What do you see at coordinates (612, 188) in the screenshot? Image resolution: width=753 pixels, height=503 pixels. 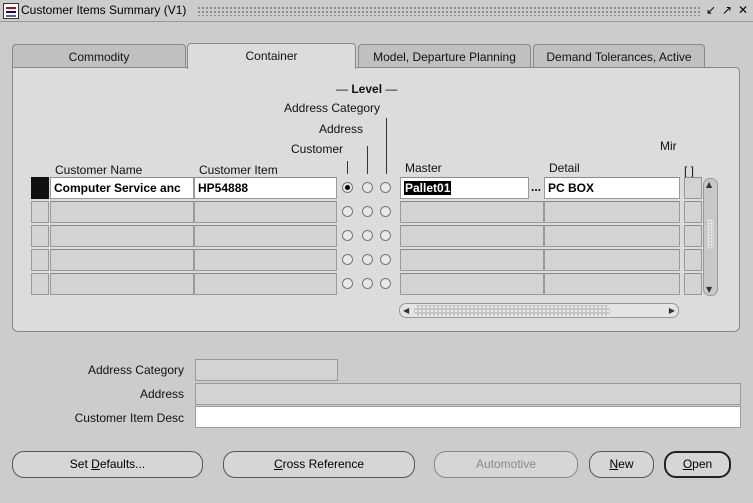 I see `detail-field: PC BOX` at bounding box center [612, 188].